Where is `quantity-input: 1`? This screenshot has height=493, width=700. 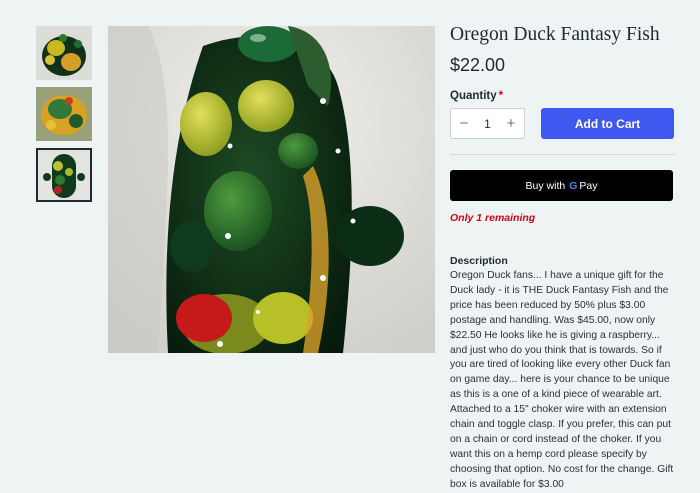
quantity-input: 1 is located at coordinates (487, 124).